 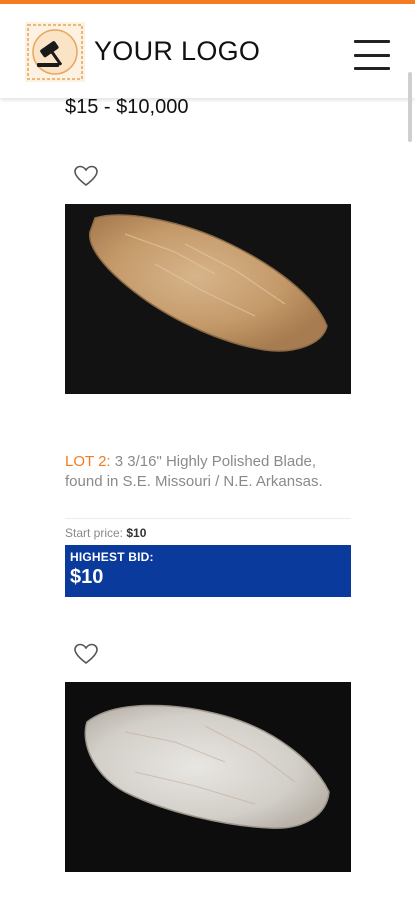 I want to click on hamburger-menu-icon, so click(x=372, y=55).